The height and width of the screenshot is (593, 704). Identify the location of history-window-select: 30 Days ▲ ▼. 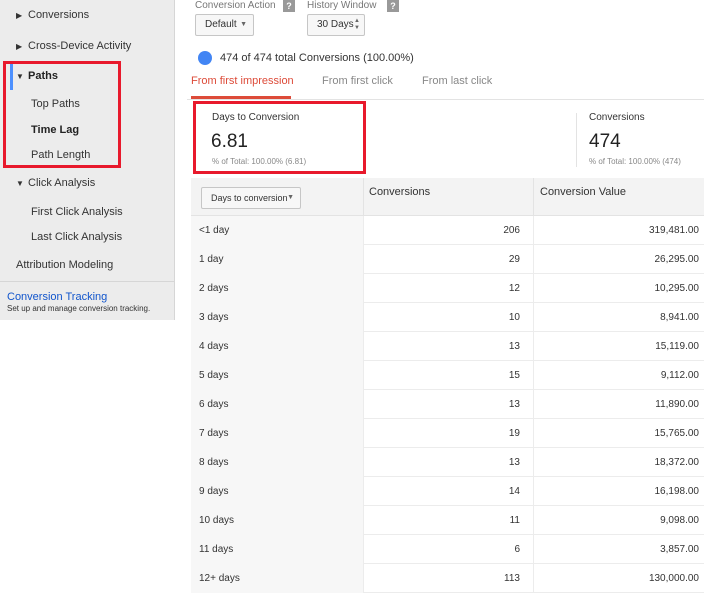
(336, 25).